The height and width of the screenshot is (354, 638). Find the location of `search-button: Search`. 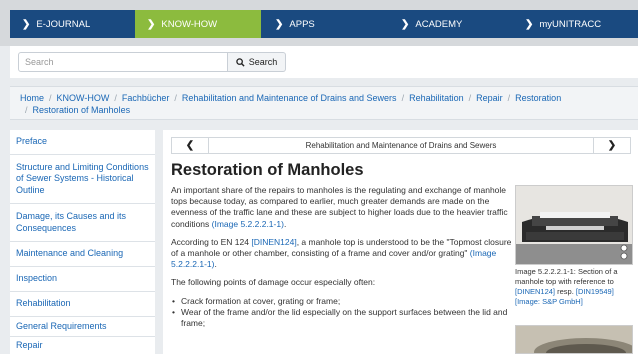

search-button: Search is located at coordinates (257, 62).